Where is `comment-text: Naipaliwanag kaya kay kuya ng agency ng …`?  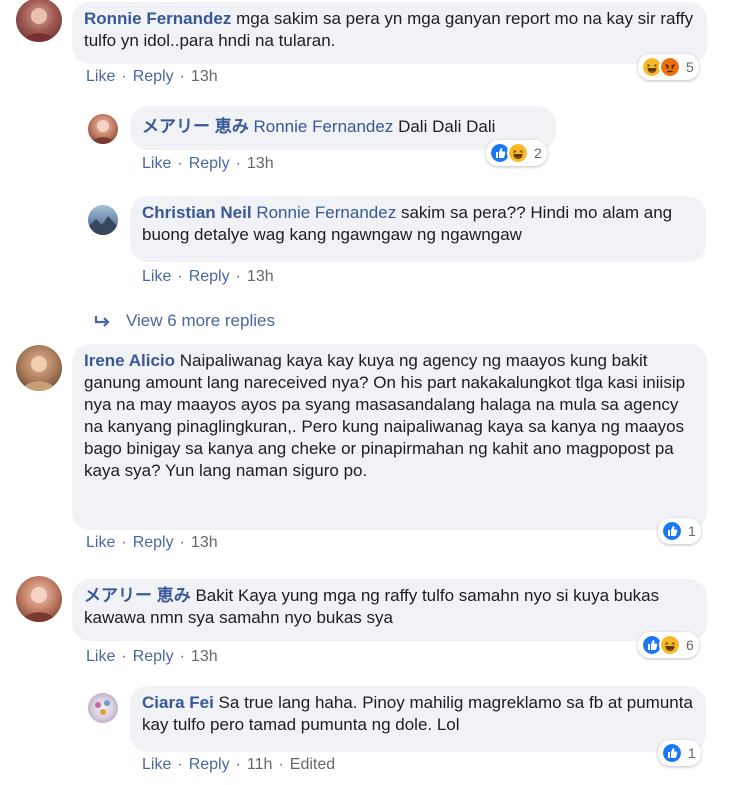
comment-text: Naipaliwanag kaya kay kuya ng agency ng … is located at coordinates (385, 415).